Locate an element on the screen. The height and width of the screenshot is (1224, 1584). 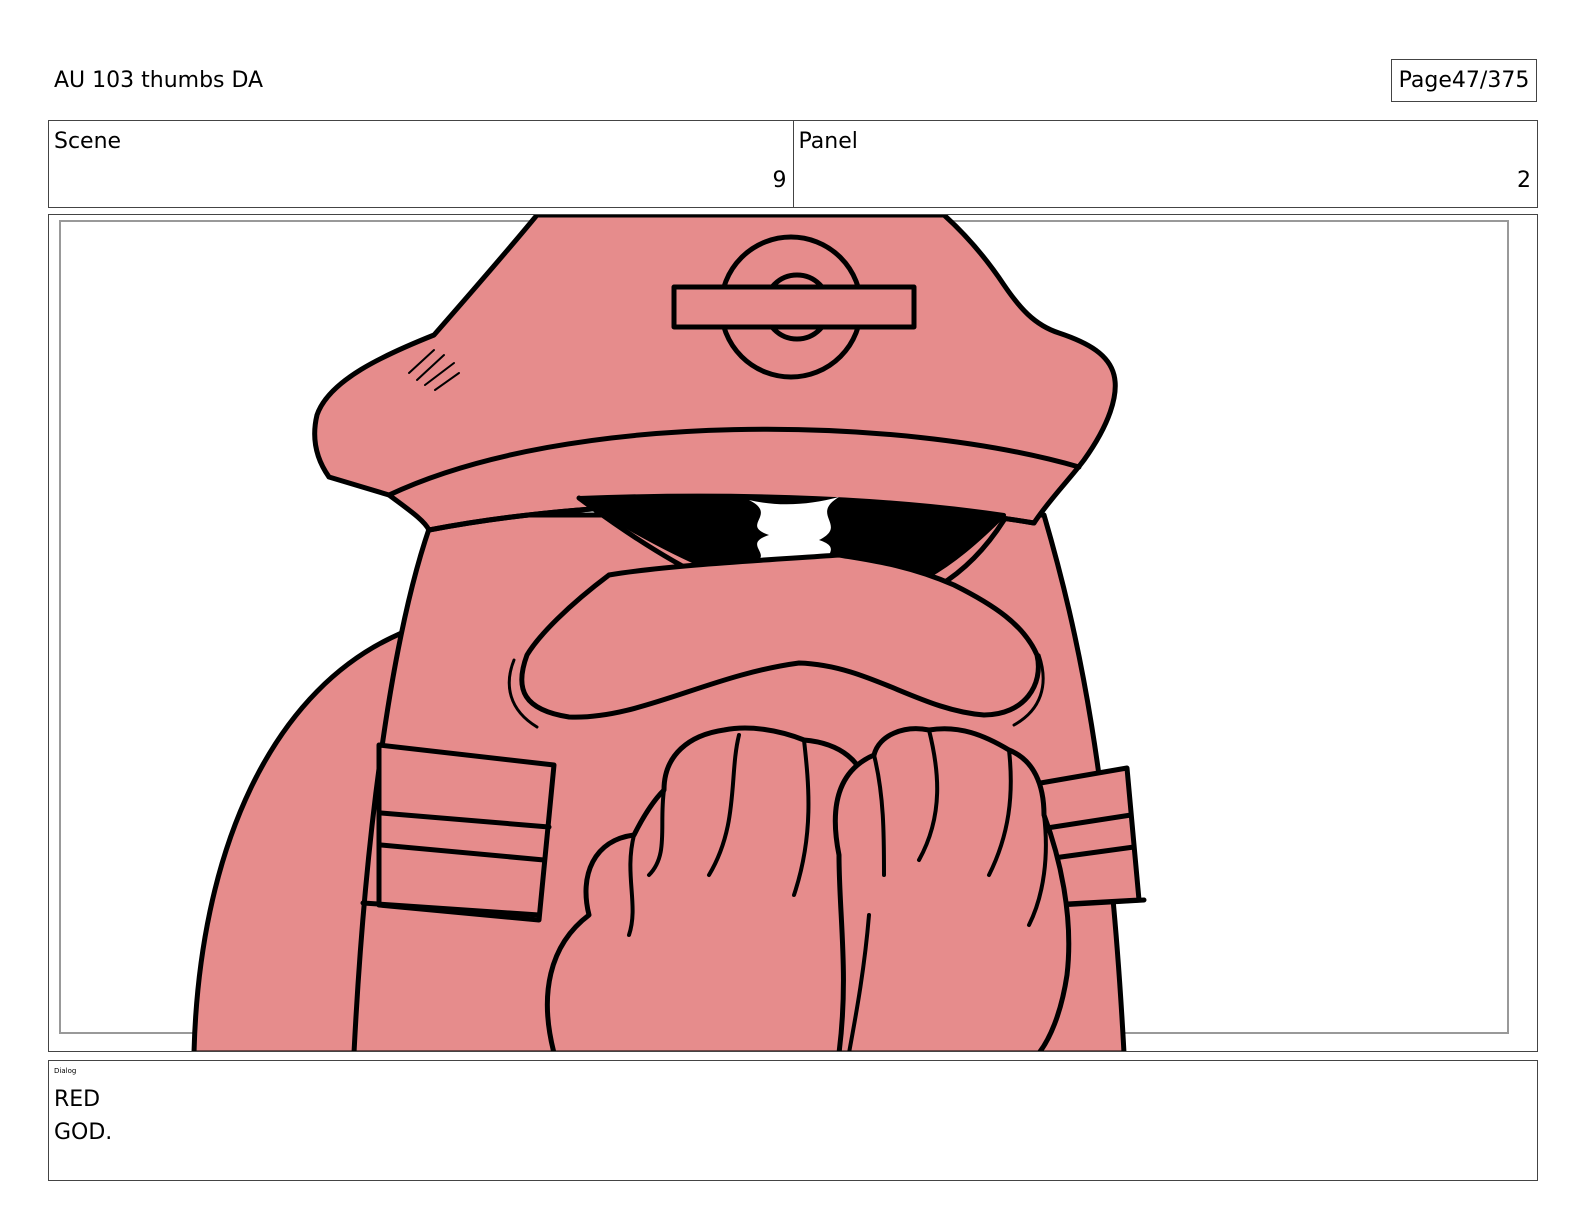
scene-value: 9 is located at coordinates (779, 180).